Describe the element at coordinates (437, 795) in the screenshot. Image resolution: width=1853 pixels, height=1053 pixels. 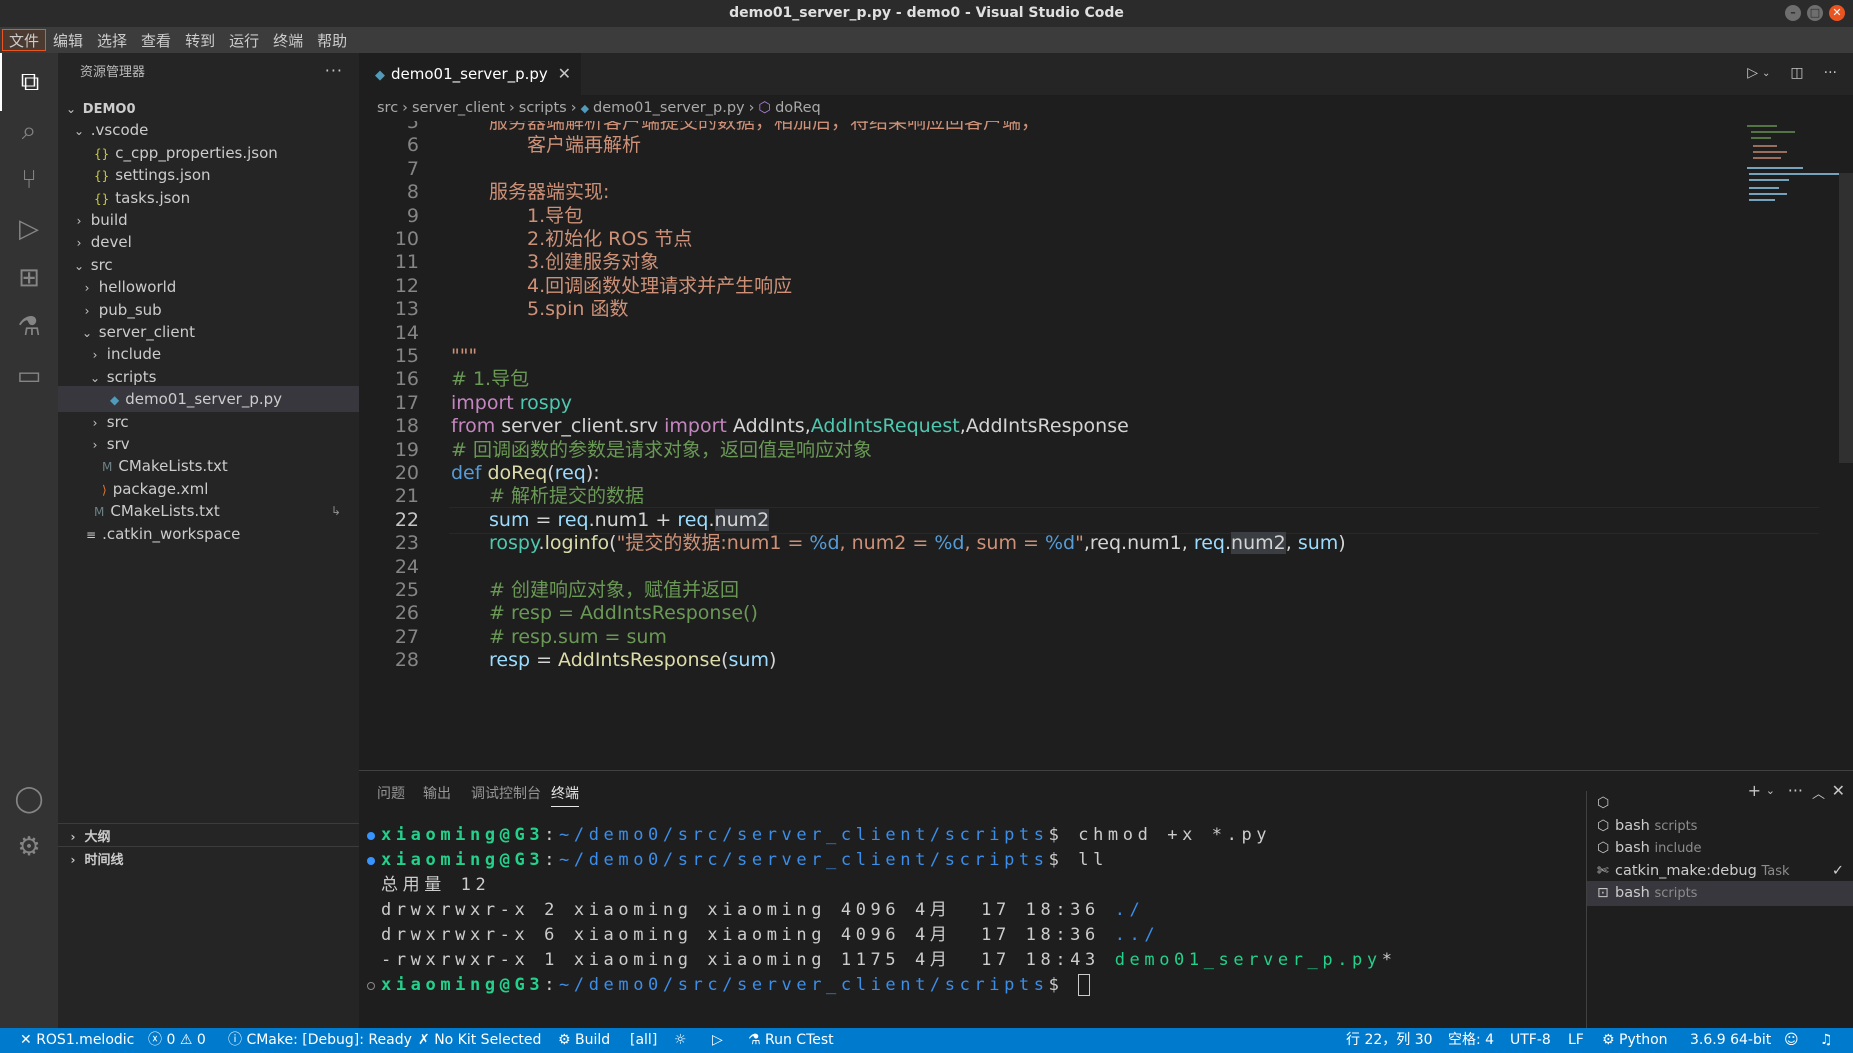
I see `panel-tab: 输出` at that location.